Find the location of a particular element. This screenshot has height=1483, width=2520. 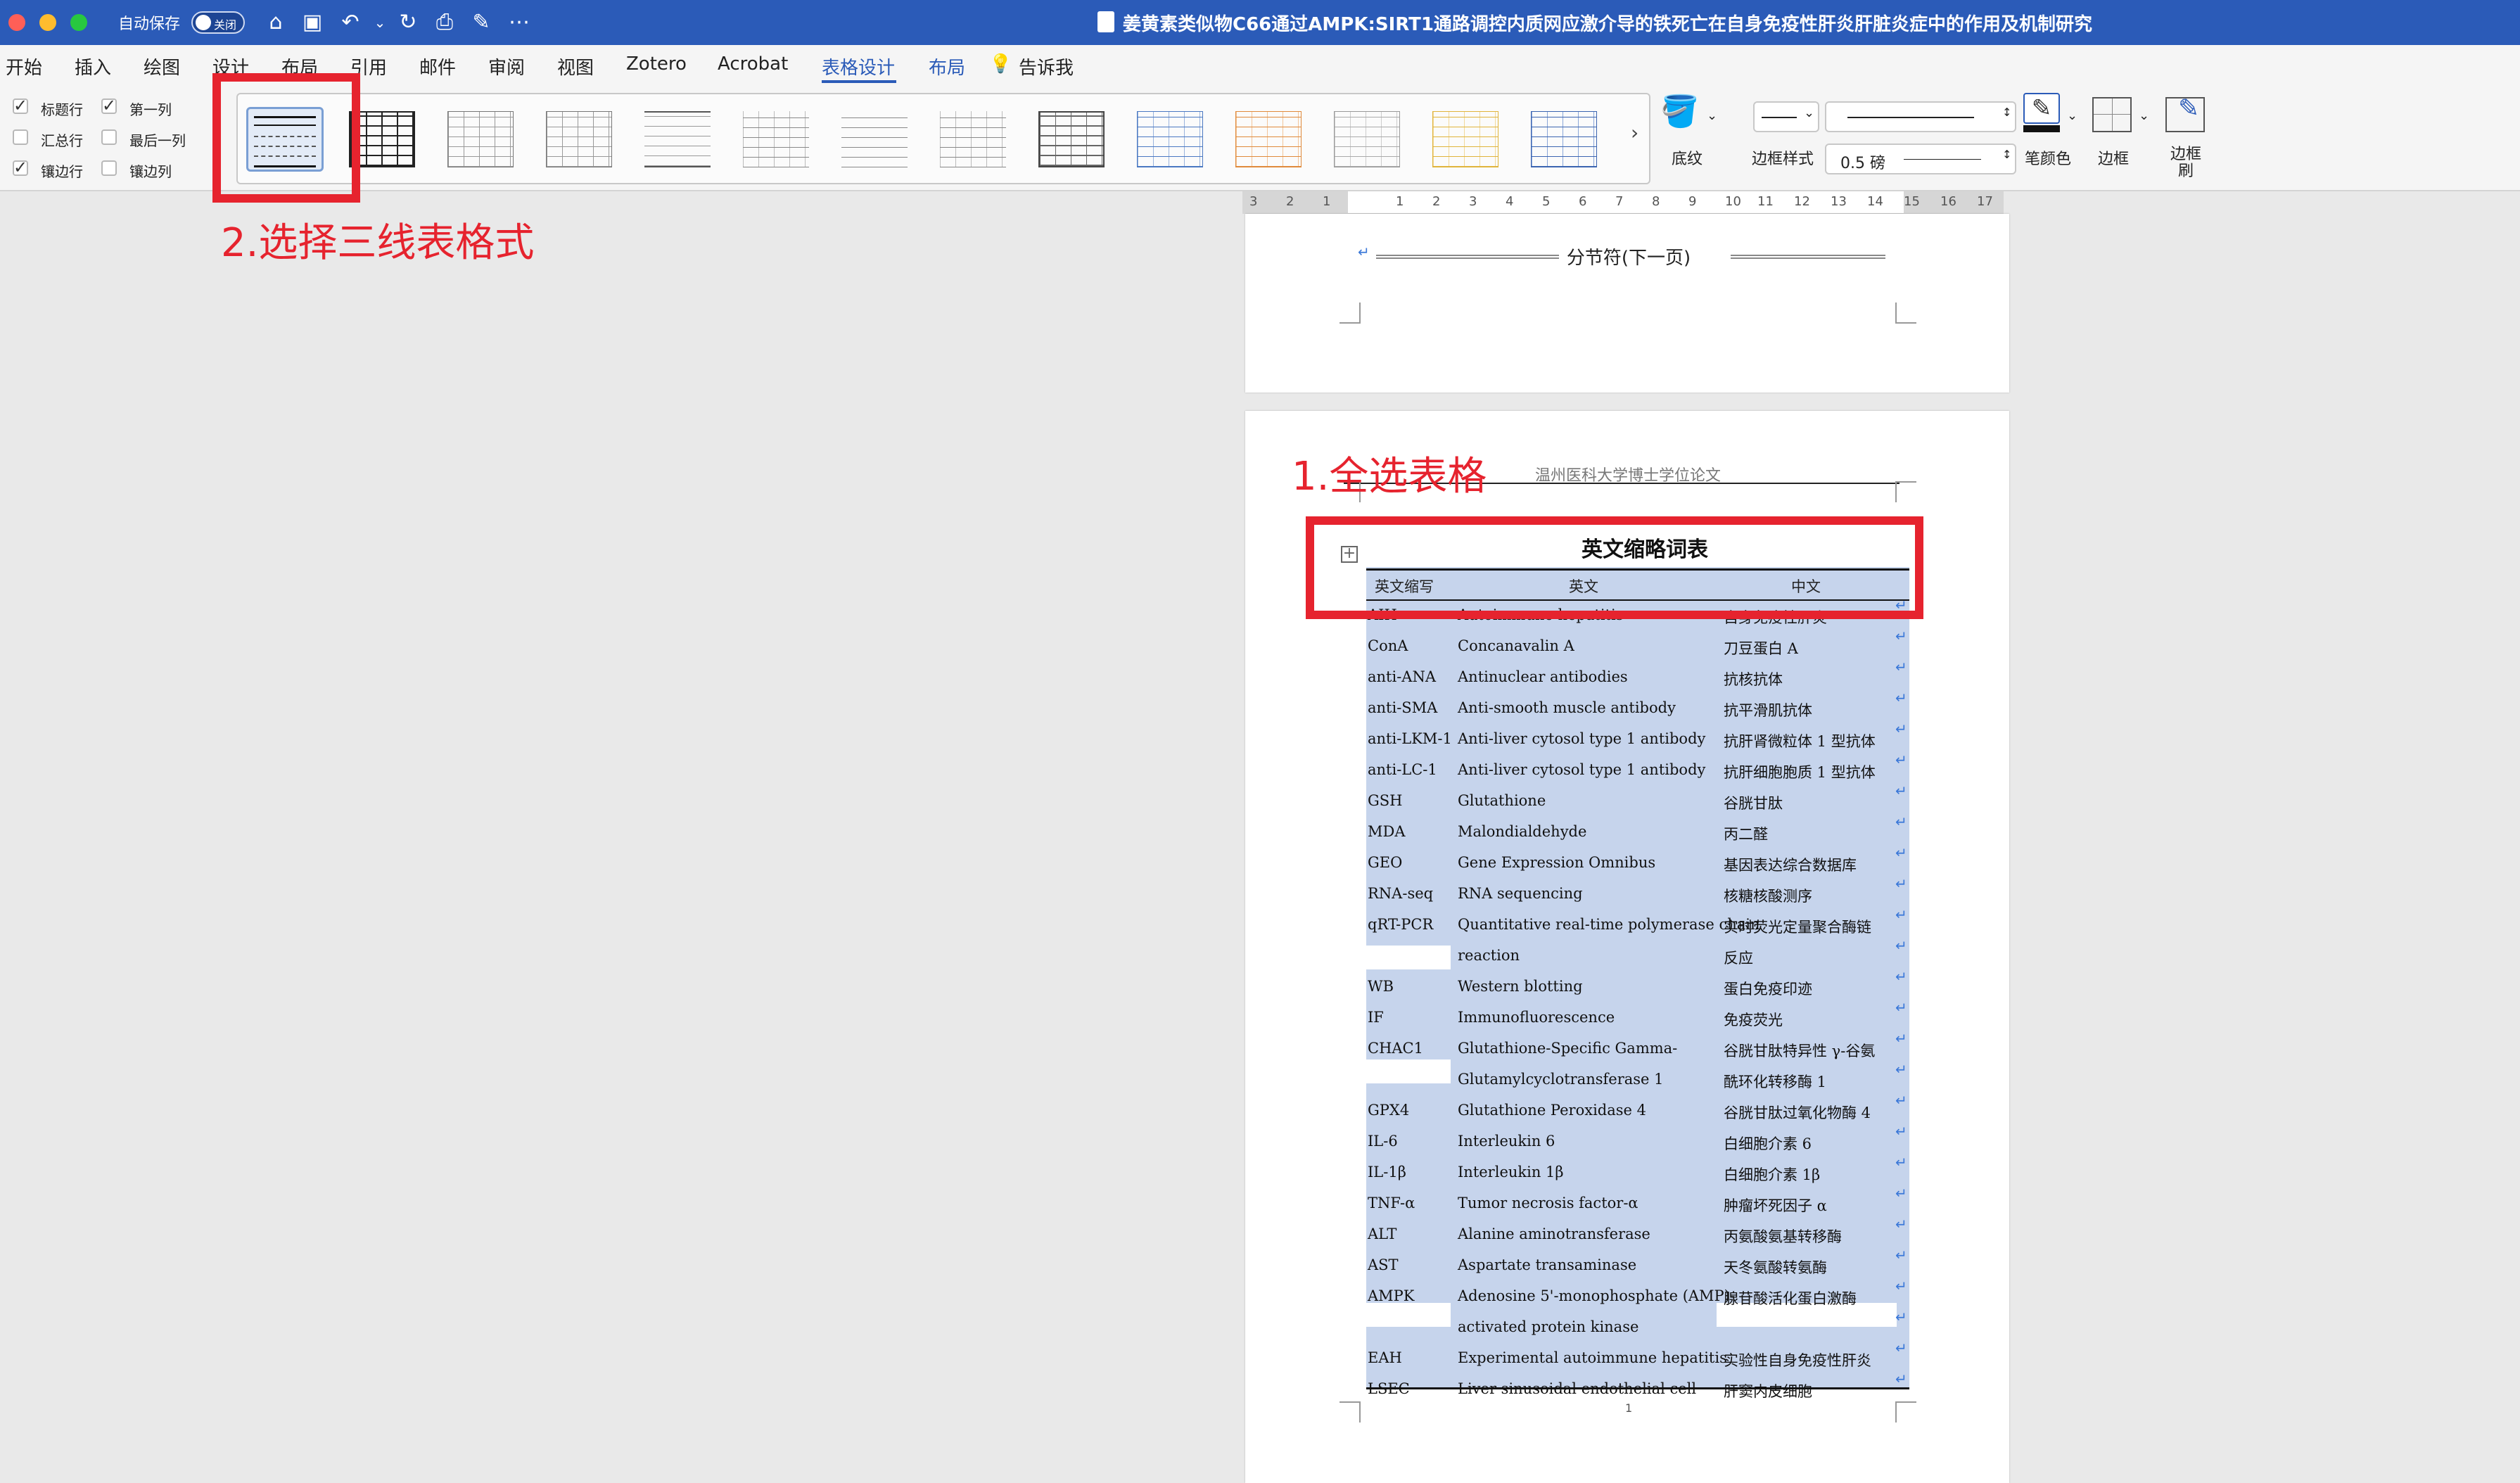

borders-icon is located at coordinates (2112, 114).